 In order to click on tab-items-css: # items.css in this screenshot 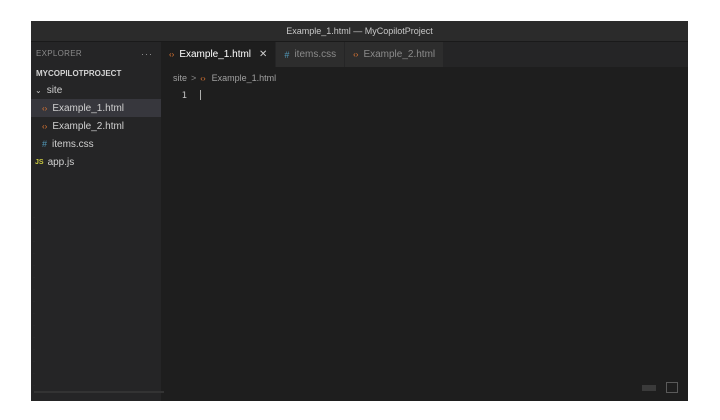, I will do `click(311, 54)`.